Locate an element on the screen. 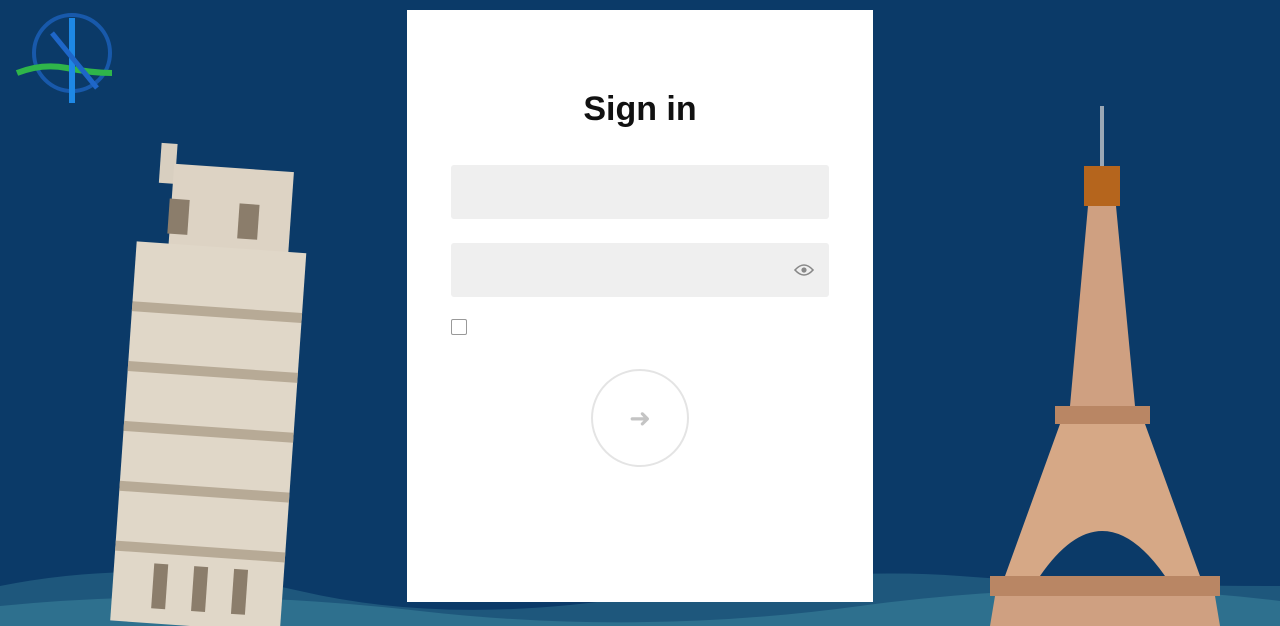 This screenshot has height=626, width=1280. eye-icon is located at coordinates (804, 270).